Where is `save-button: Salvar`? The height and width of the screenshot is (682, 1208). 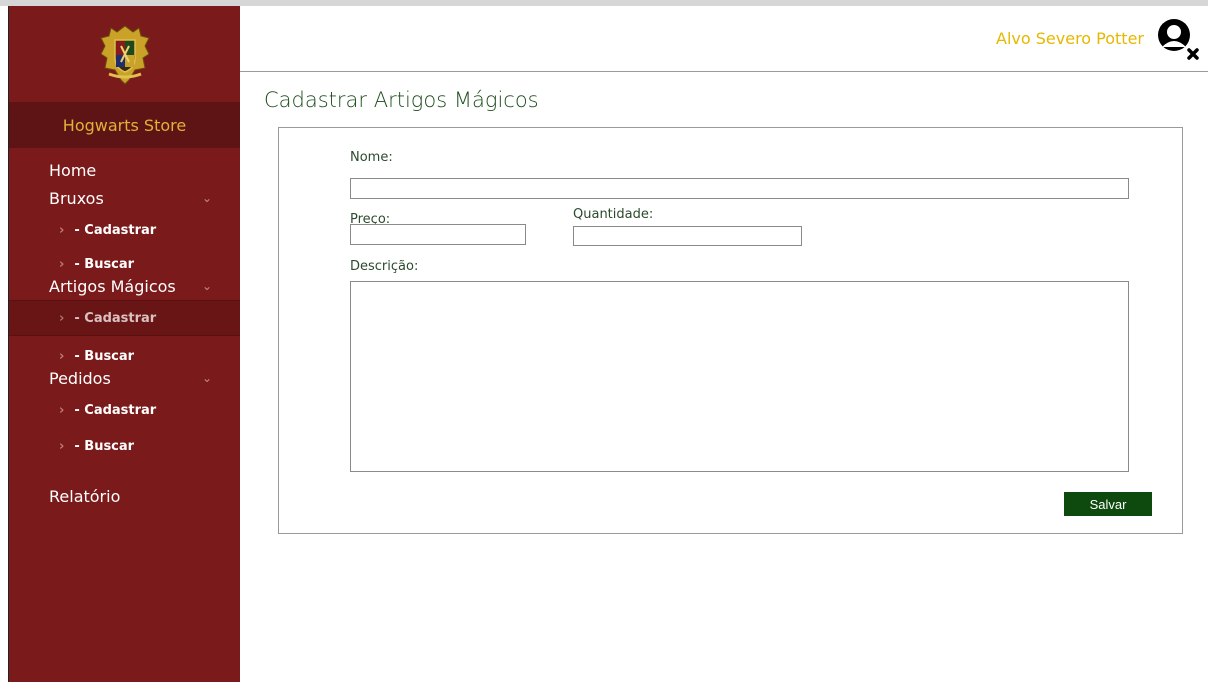
save-button: Salvar is located at coordinates (1108, 504).